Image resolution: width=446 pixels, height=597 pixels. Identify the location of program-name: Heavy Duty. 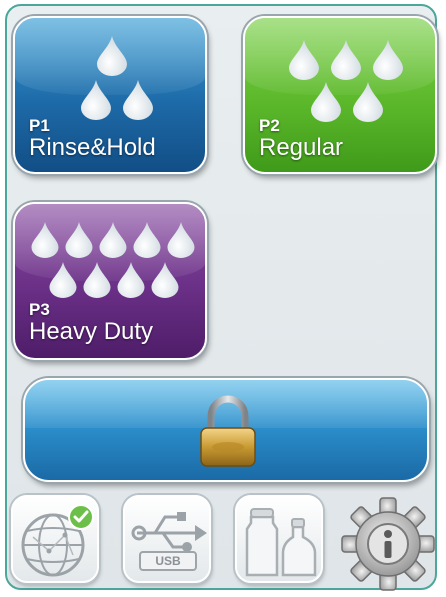
(91, 331).